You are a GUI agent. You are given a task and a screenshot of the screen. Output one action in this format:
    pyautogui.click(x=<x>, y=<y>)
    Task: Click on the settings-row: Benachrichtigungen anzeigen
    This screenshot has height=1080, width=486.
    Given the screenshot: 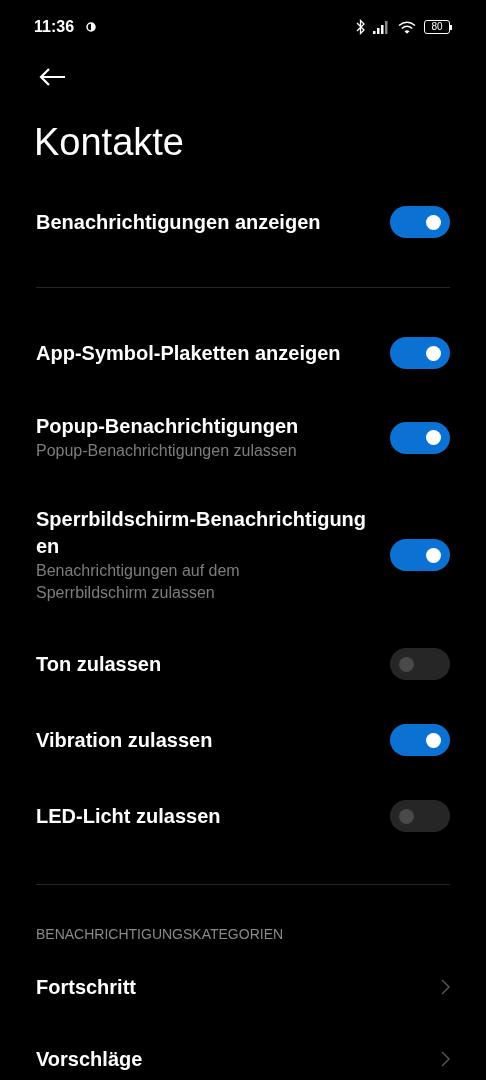 What is the action you would take?
    pyautogui.click(x=243, y=222)
    